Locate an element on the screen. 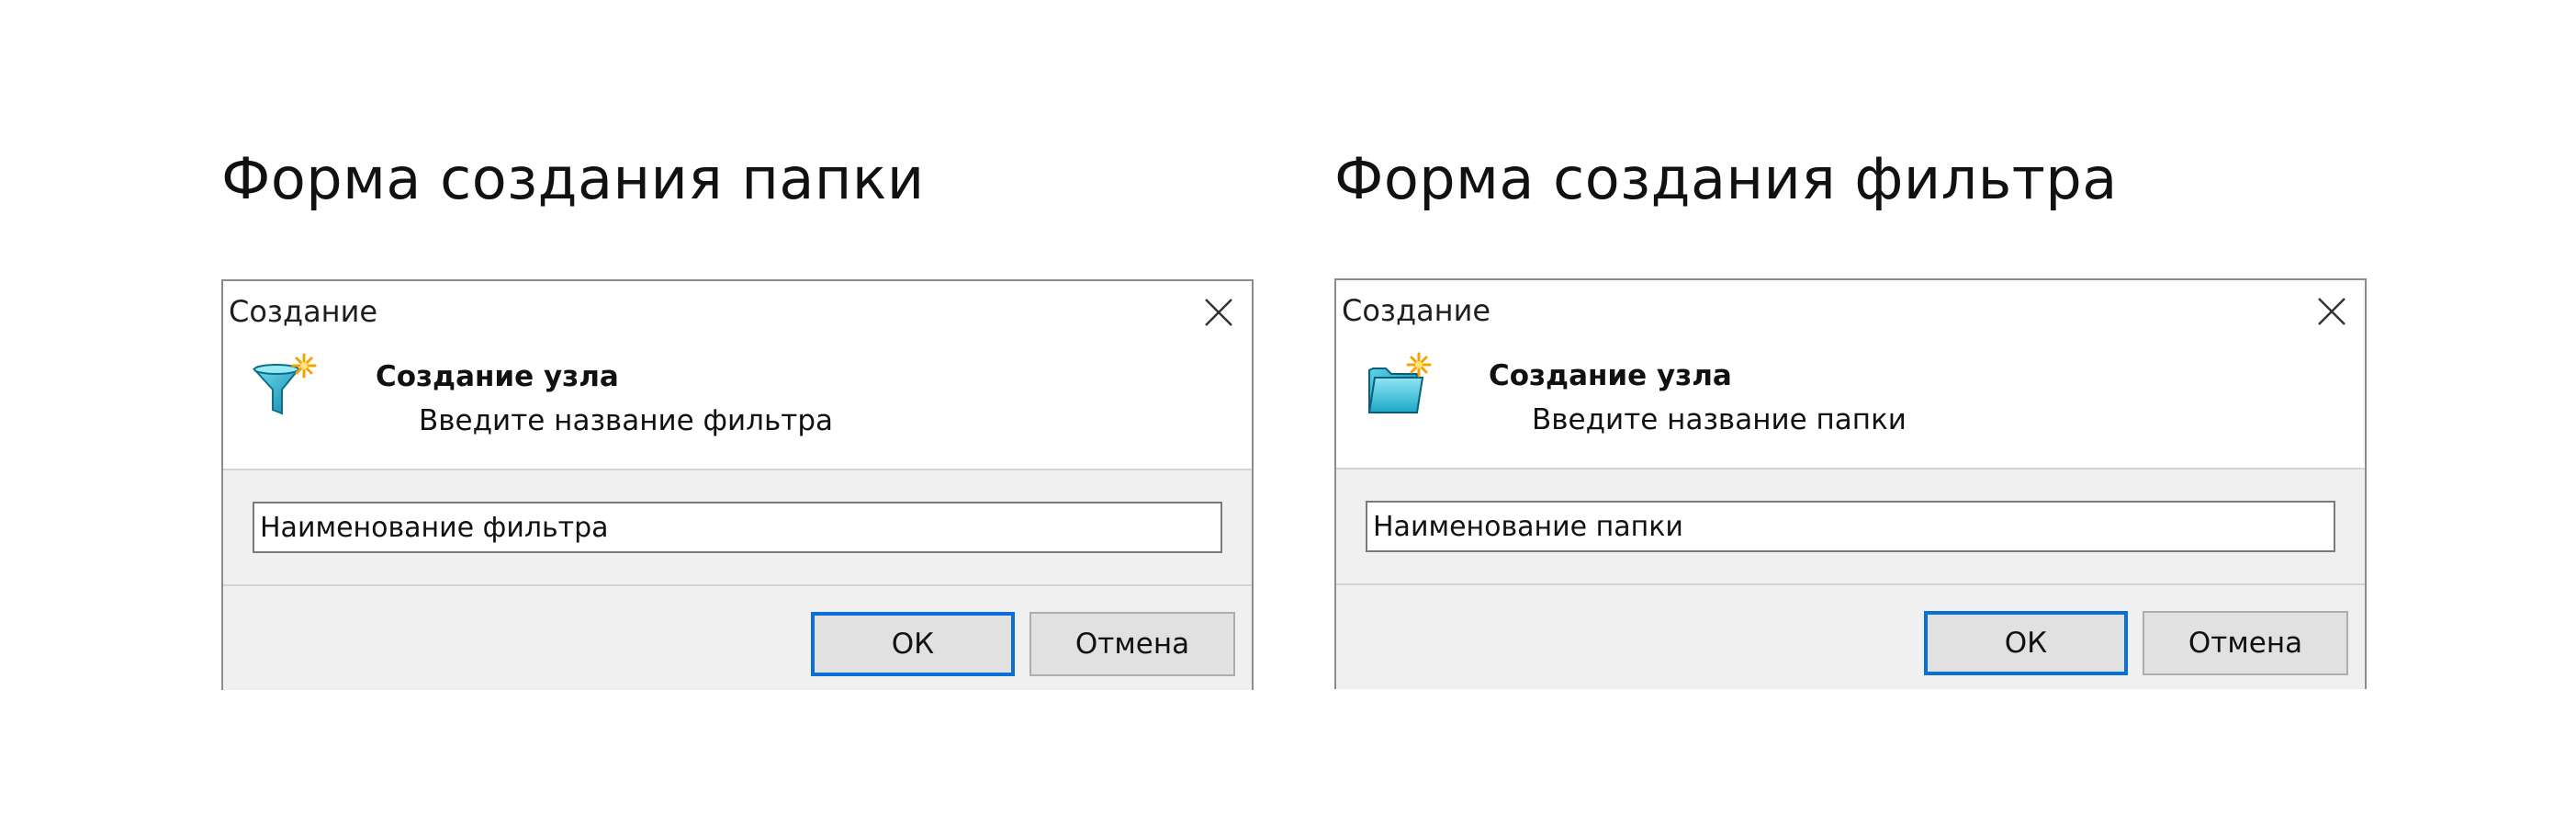  filter-icon is located at coordinates (287, 386).